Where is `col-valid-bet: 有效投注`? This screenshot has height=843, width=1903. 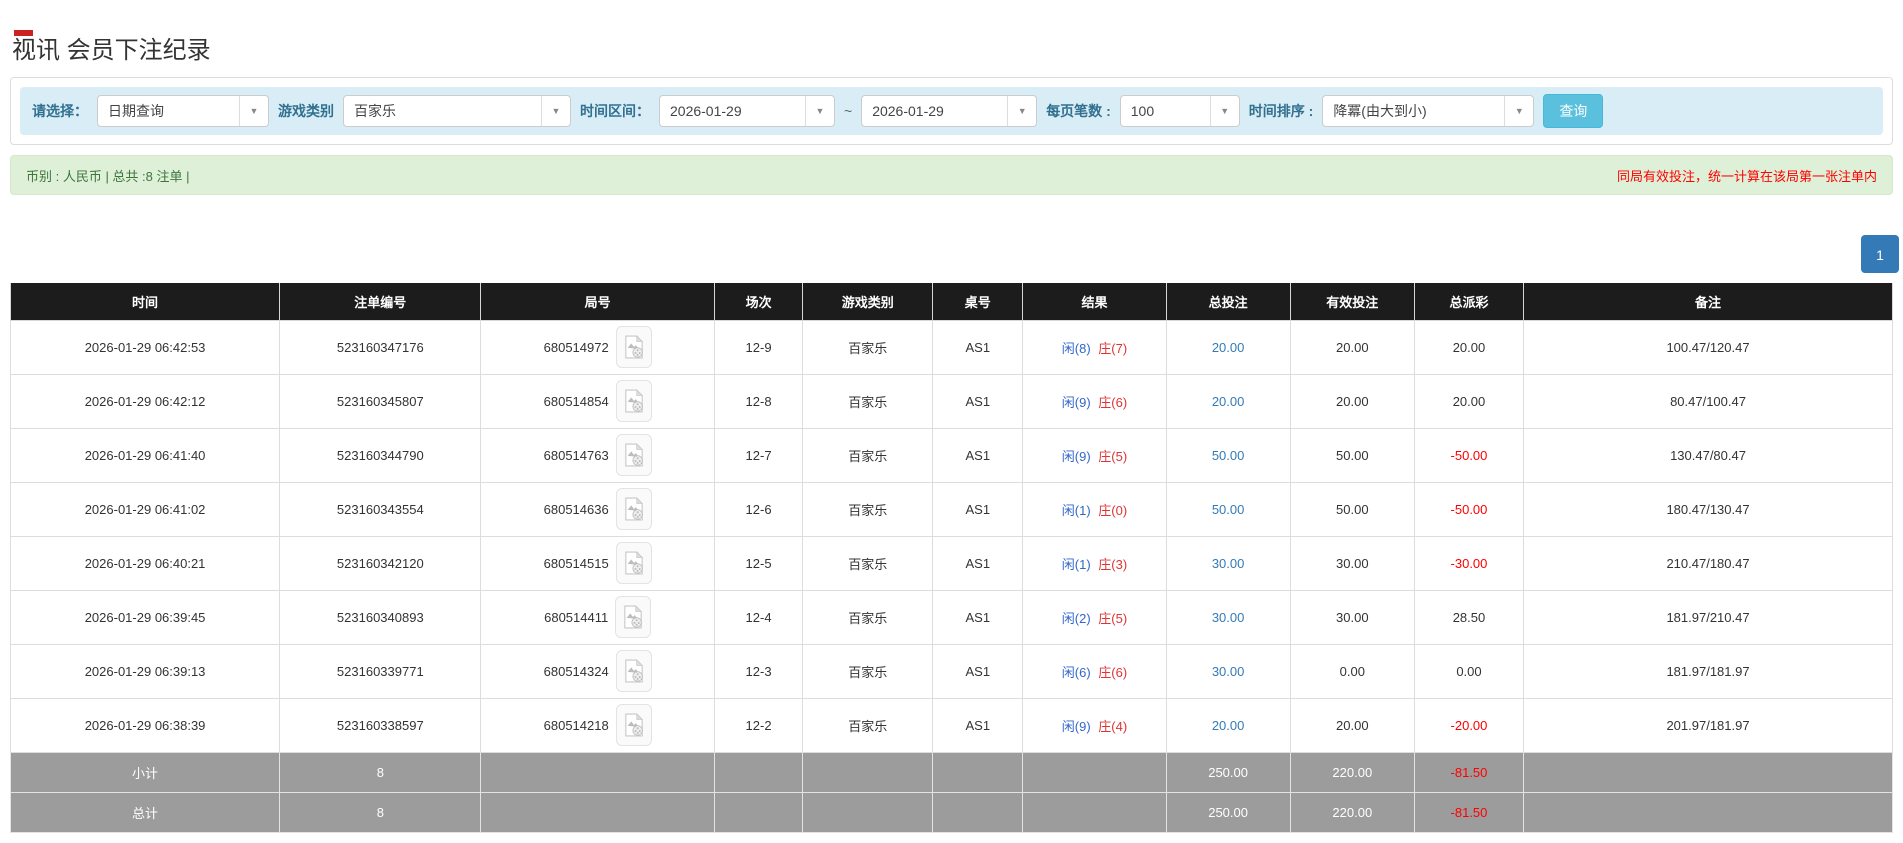 col-valid-bet: 有效投注 is located at coordinates (1352, 302).